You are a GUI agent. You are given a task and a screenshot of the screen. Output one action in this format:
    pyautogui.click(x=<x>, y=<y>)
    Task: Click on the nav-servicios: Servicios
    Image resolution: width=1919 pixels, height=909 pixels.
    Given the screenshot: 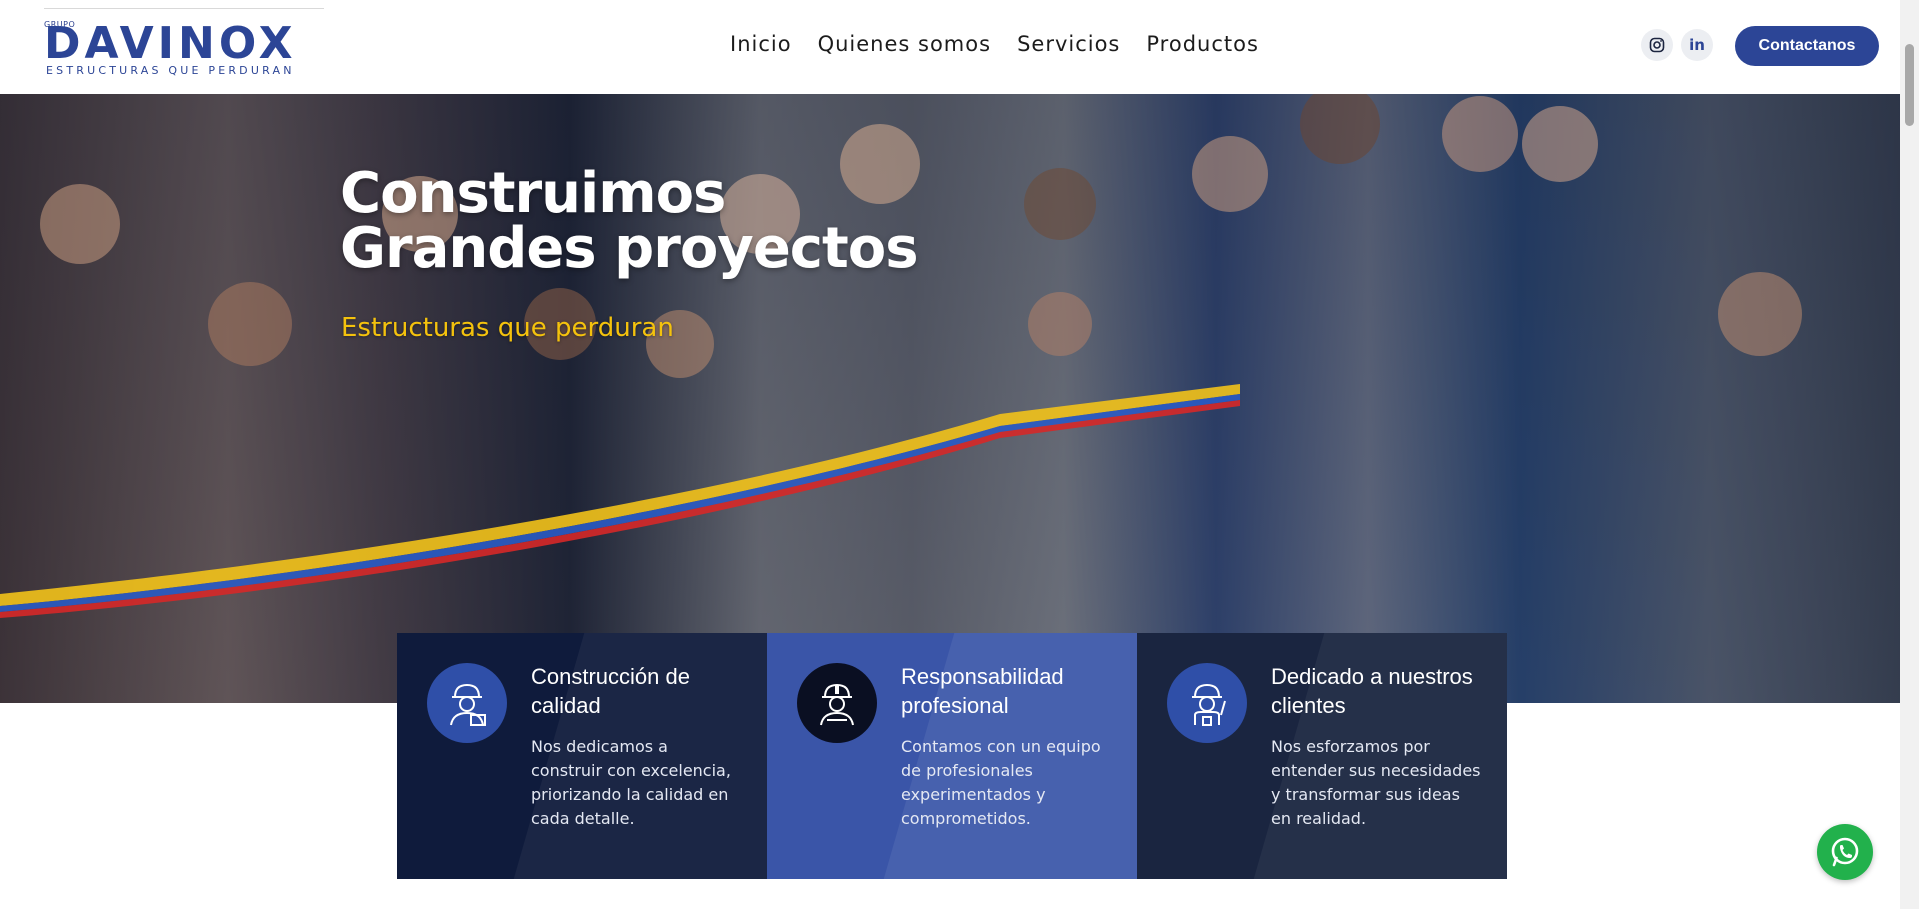 What is the action you would take?
    pyautogui.click(x=1068, y=44)
    